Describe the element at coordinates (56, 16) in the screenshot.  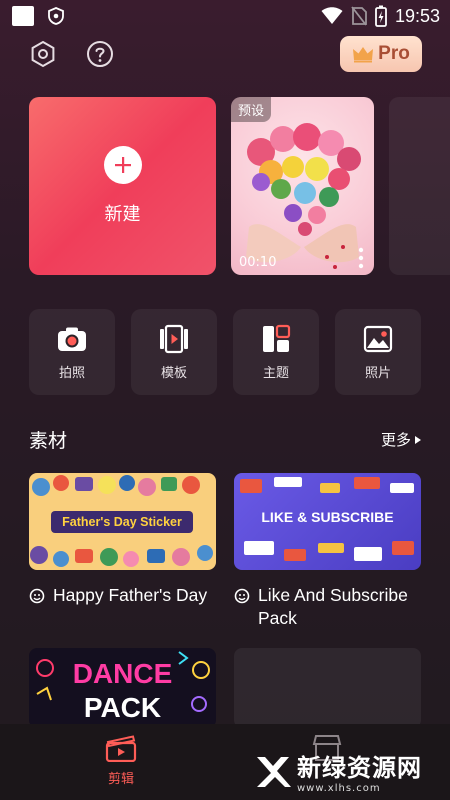
I see `shield-icon` at that location.